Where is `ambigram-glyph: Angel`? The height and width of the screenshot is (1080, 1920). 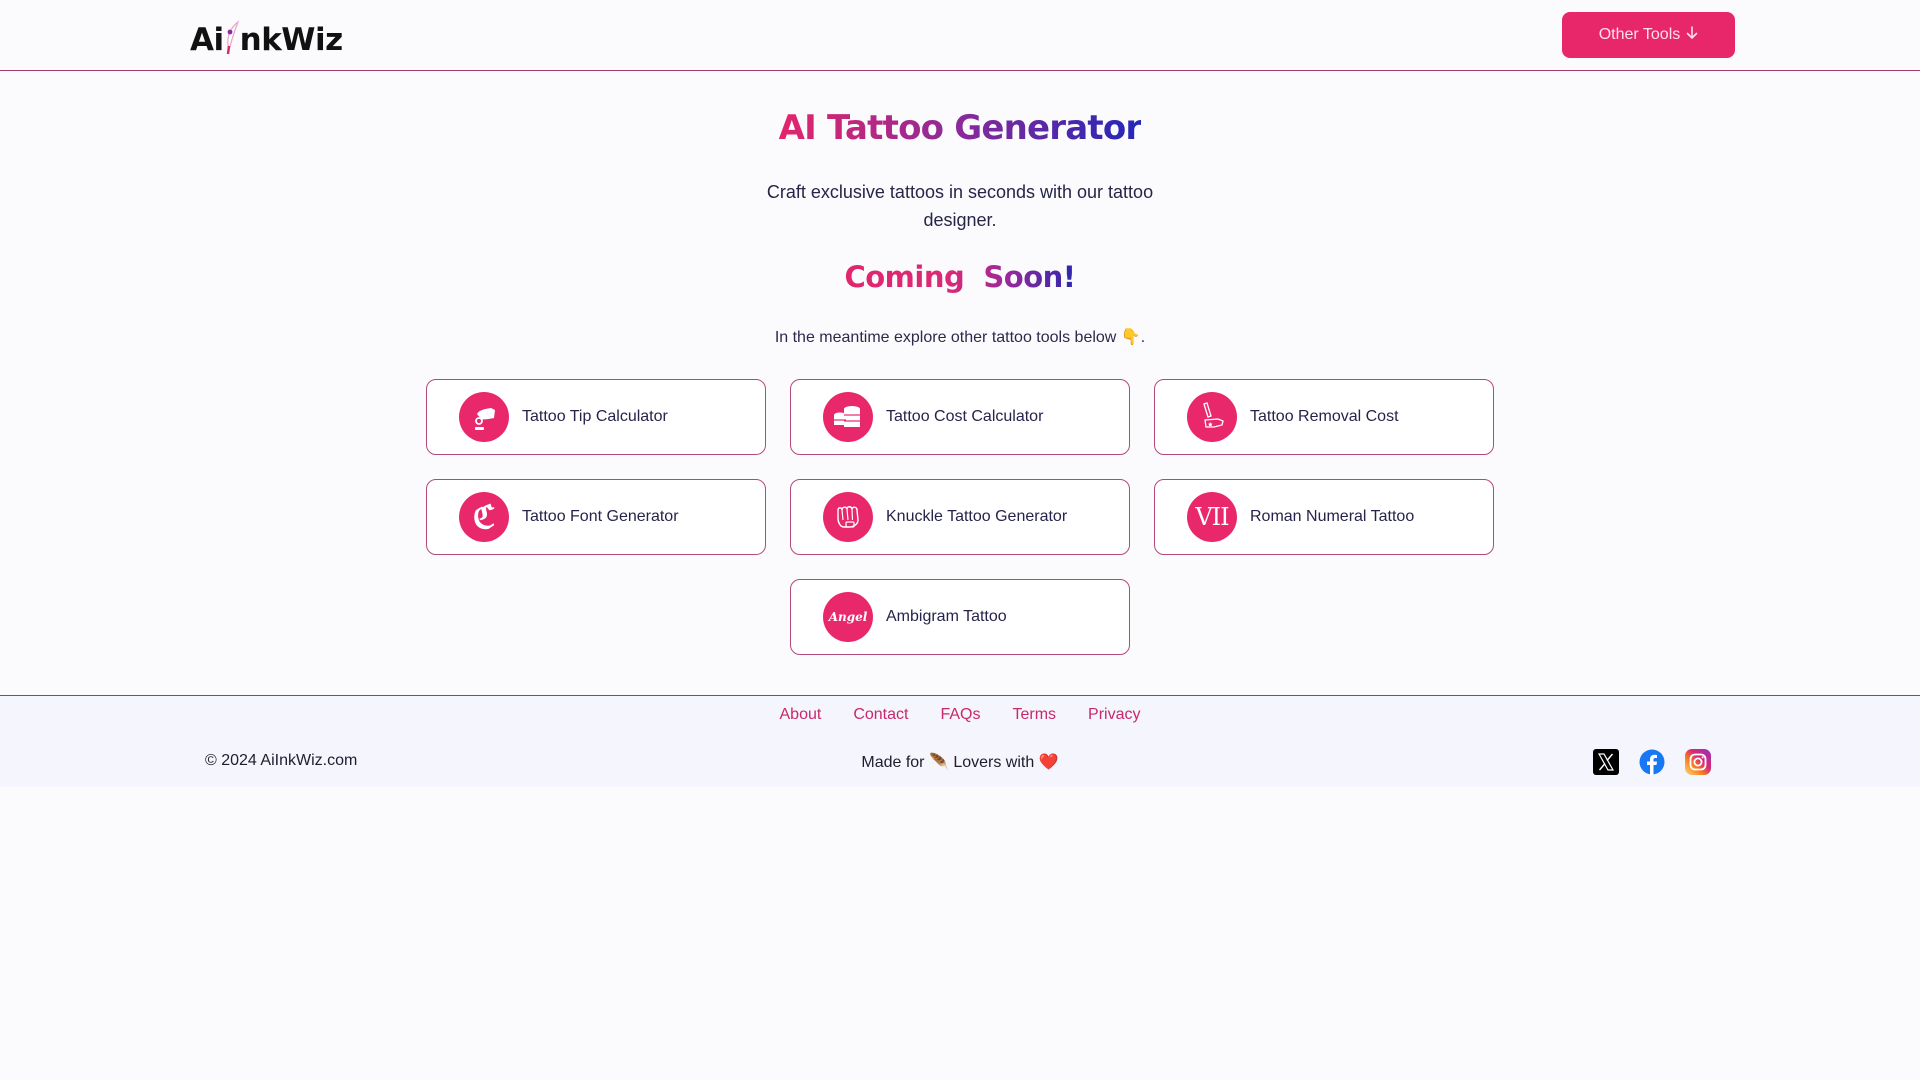 ambigram-glyph: Angel is located at coordinates (848, 617).